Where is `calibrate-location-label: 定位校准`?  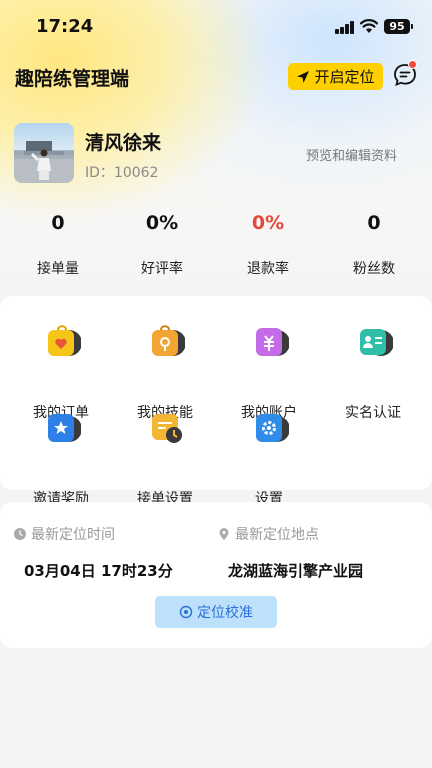 calibrate-location-label: 定位校准 is located at coordinates (225, 613).